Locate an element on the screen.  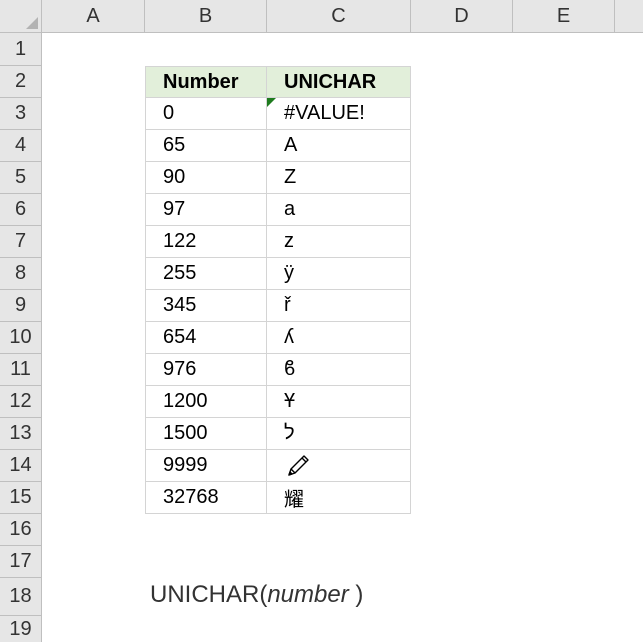
row-header-16: 16 is located at coordinates (21, 530).